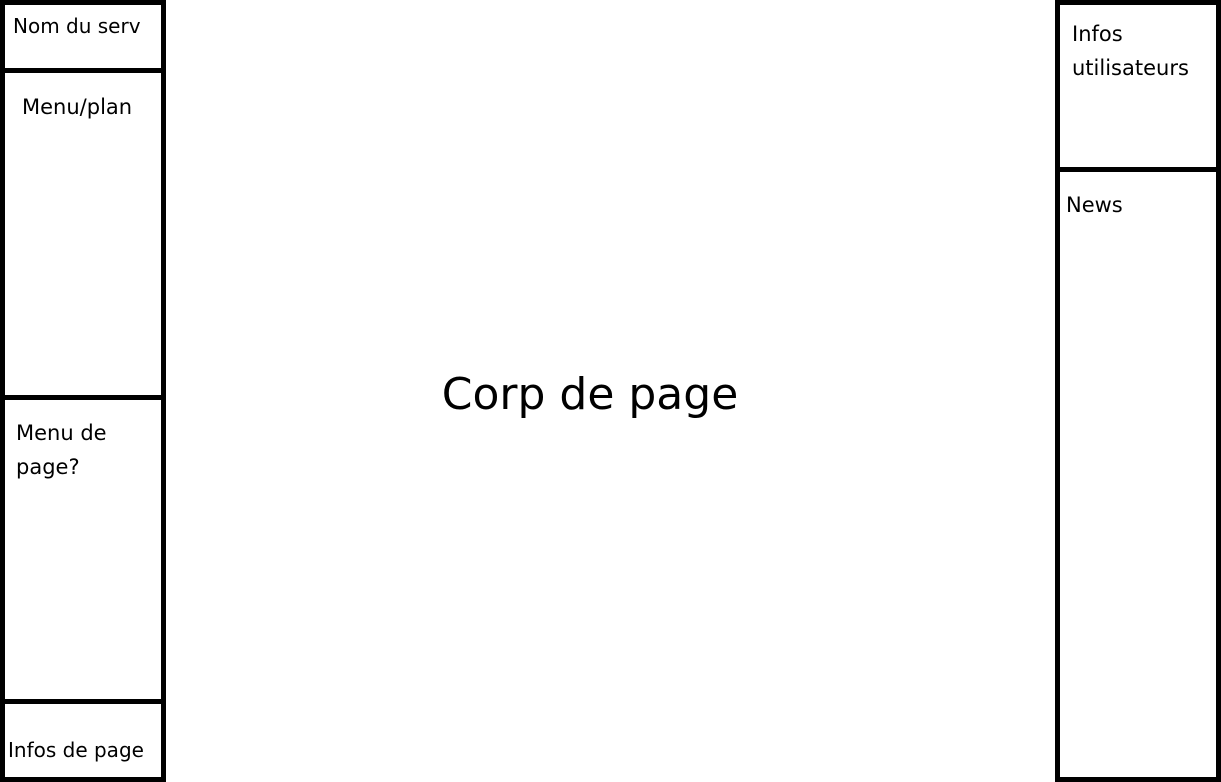 The width and height of the screenshot is (1221, 782). Describe the element at coordinates (1138, 474) in the screenshot. I see `news-box: News` at that location.